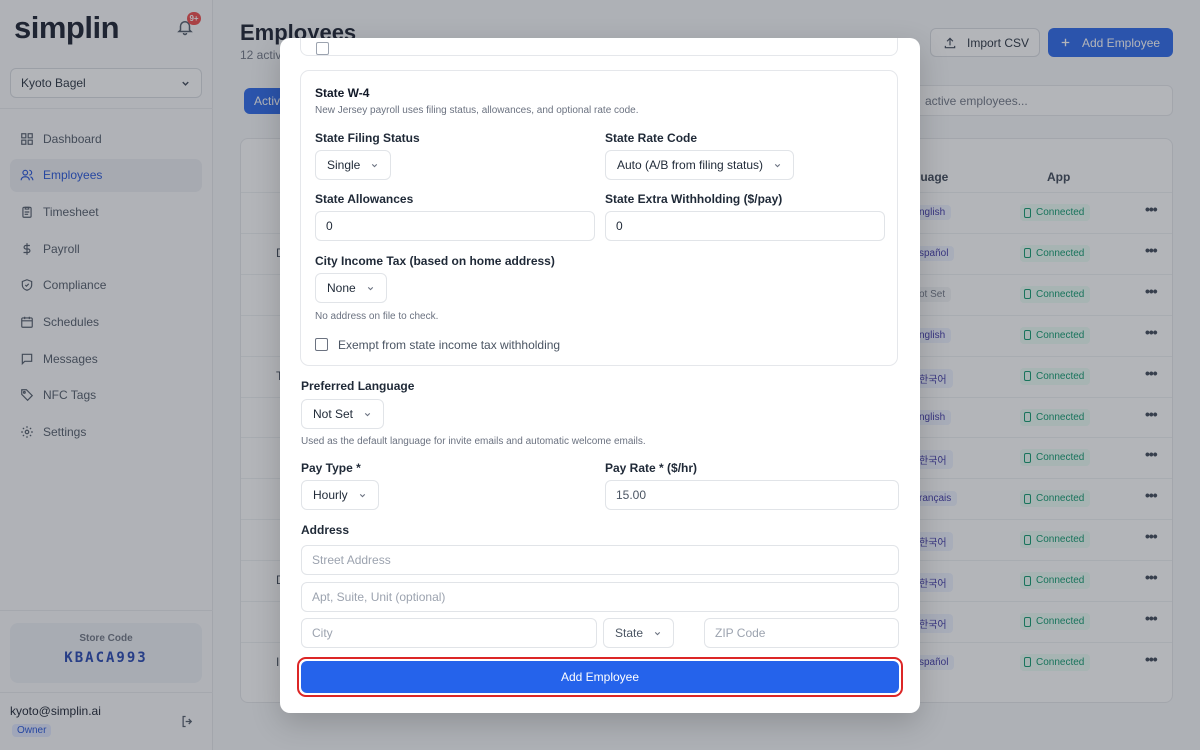 The height and width of the screenshot is (750, 1200). I want to click on street-address-input: Street Address, so click(600, 560).